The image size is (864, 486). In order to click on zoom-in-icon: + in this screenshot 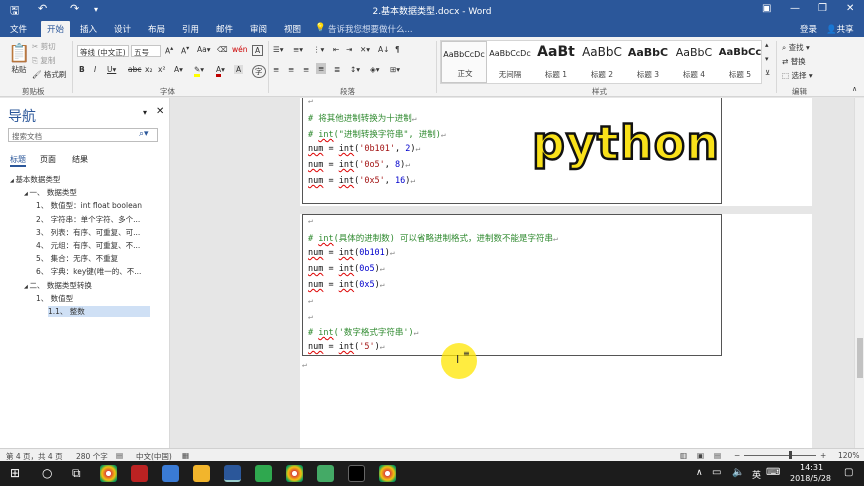, I will do `click(823, 455)`.